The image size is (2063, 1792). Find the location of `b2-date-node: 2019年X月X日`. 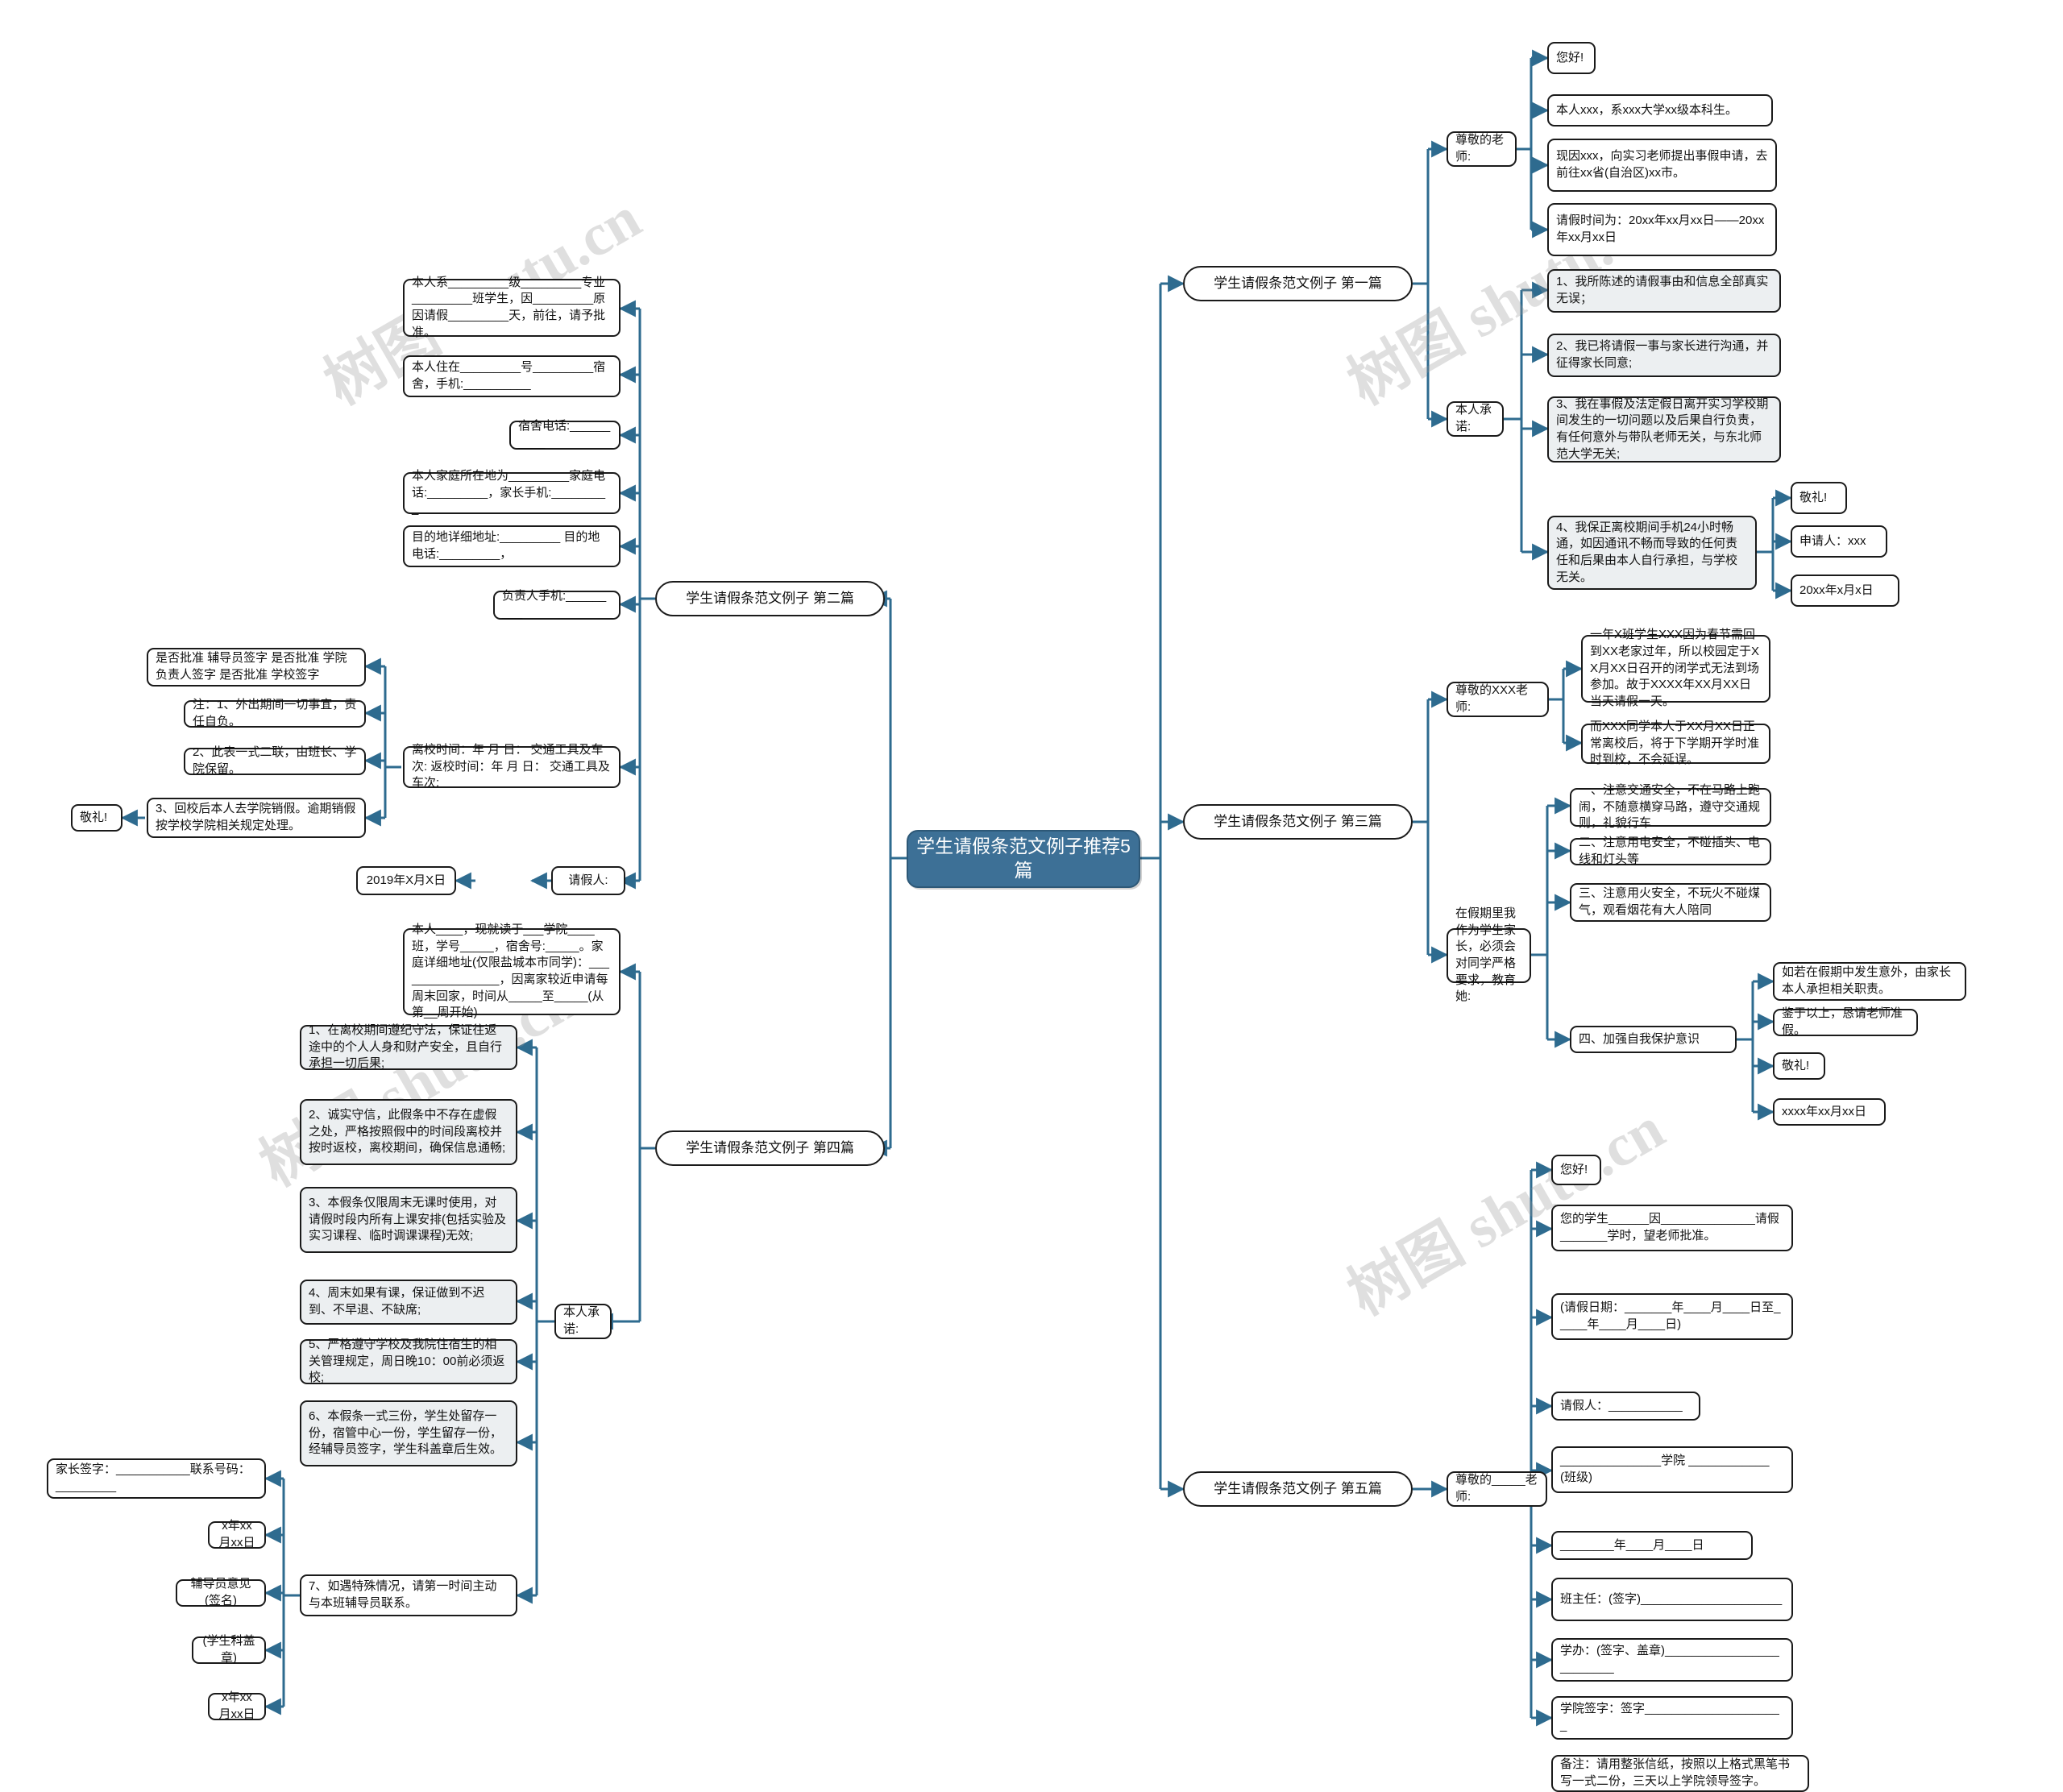

b2-date-node: 2019年X月X日 is located at coordinates (406, 880).